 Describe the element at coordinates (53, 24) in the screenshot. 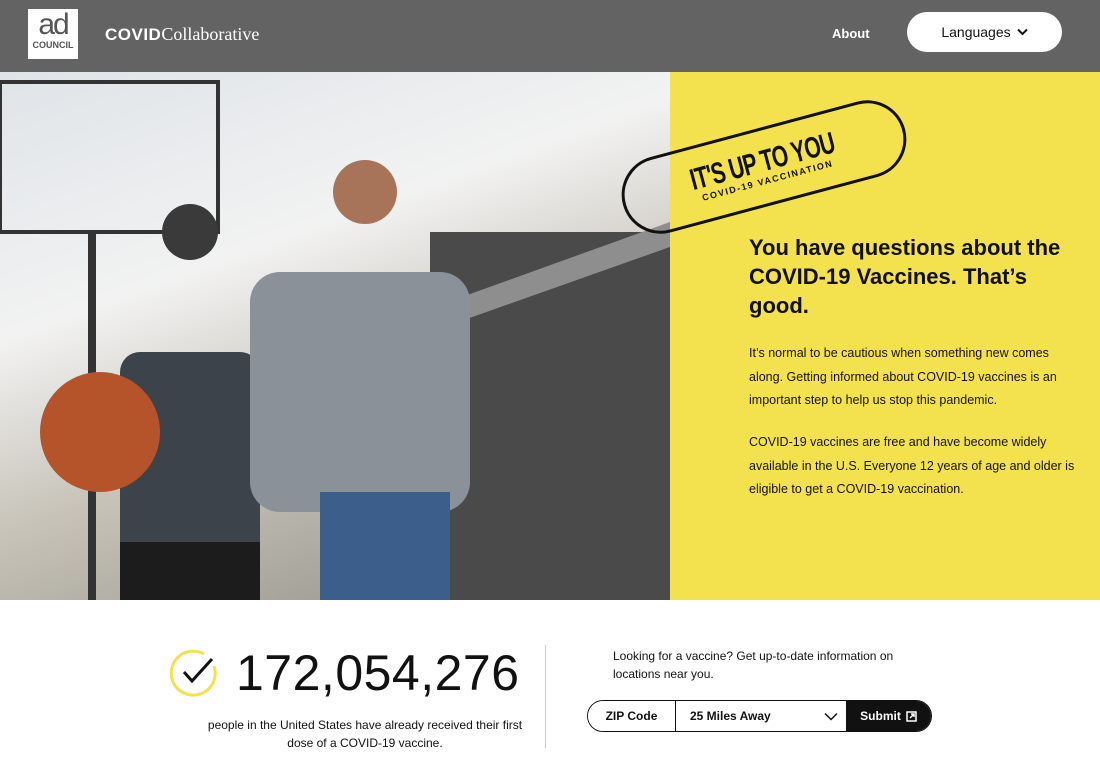

I see `logo-ad-text: ad` at that location.